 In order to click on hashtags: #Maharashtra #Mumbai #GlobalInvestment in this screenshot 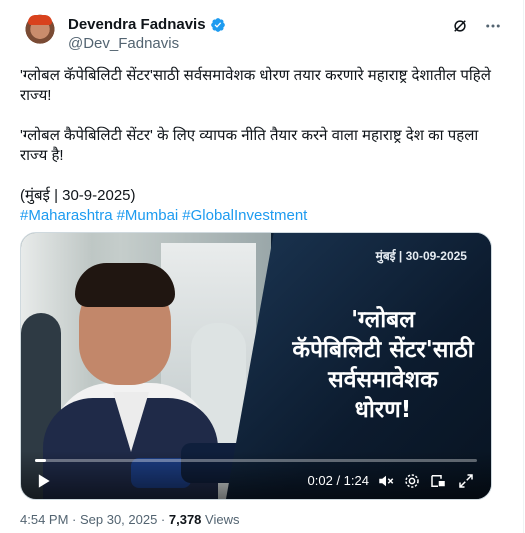, I will do `click(260, 216)`.